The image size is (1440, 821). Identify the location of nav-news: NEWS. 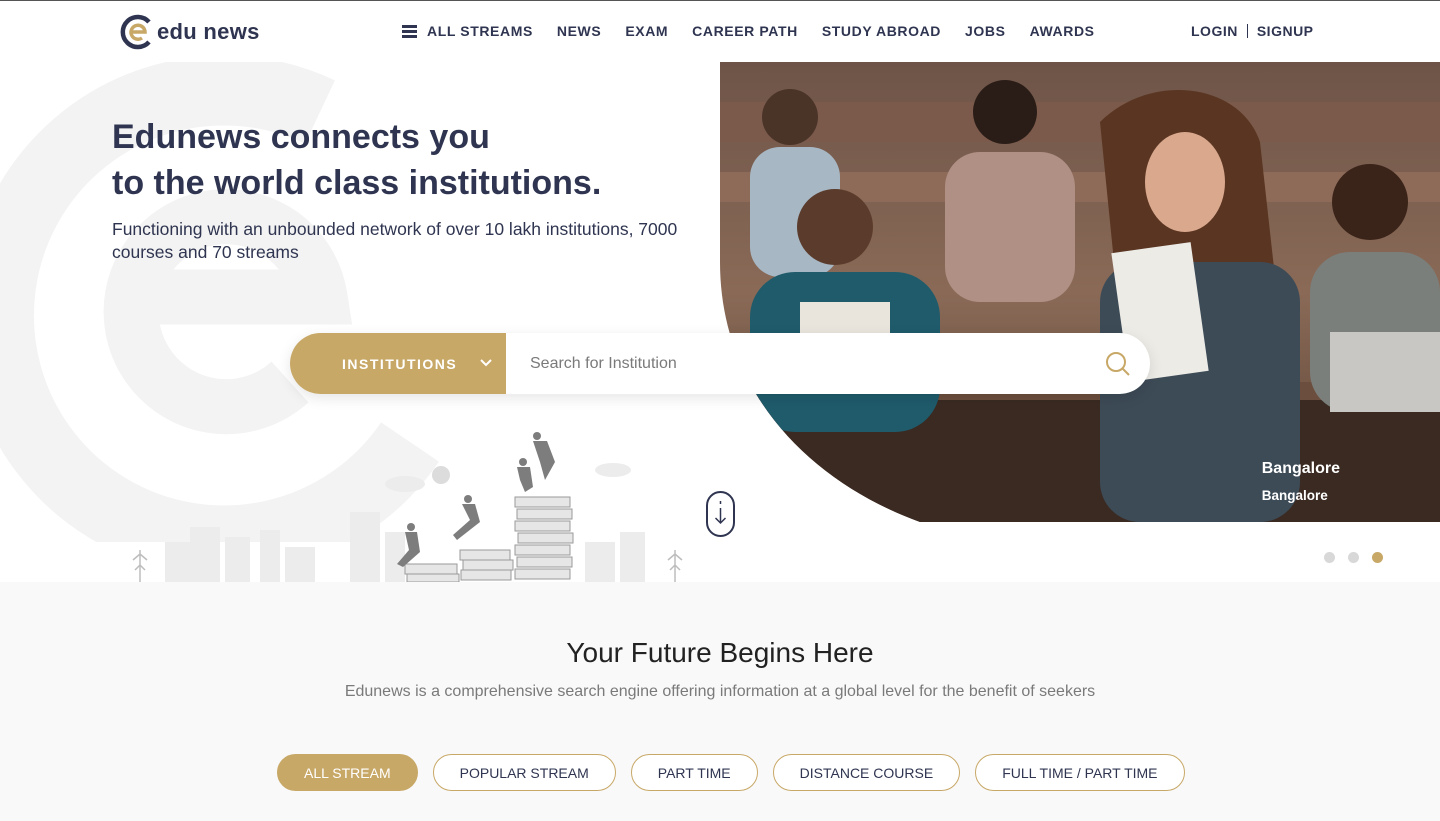
(579, 31).